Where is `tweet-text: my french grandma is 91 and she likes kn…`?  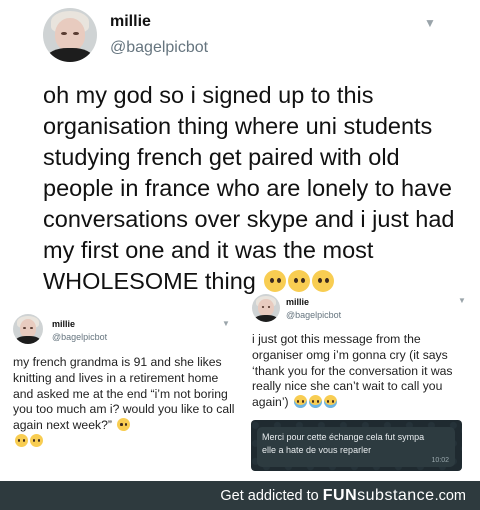
tweet-text: my french grandma is 91 and she likes kn… is located at coordinates (124, 402).